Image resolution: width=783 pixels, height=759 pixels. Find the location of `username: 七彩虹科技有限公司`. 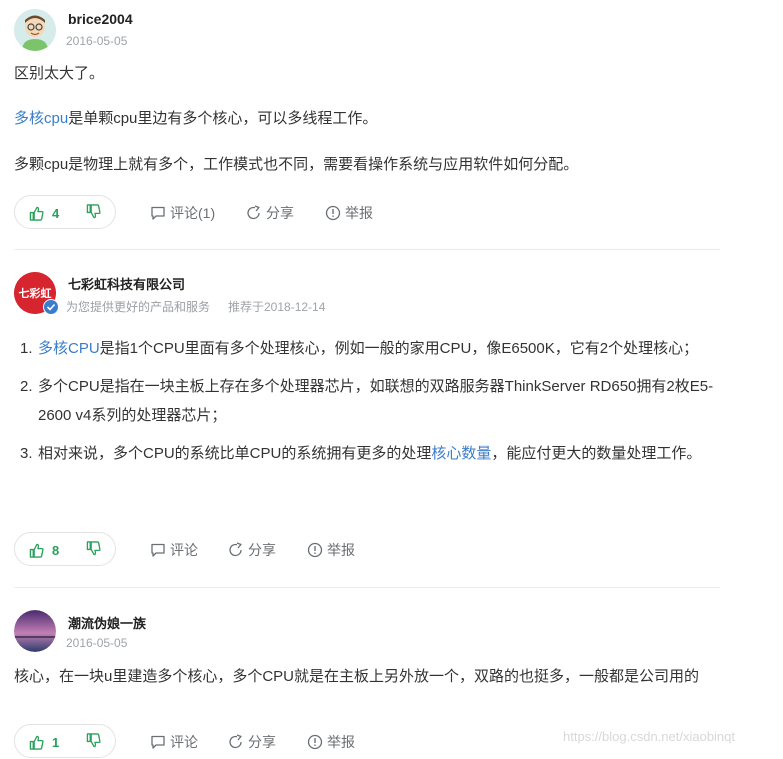

username: 七彩虹科技有限公司 is located at coordinates (126, 283).